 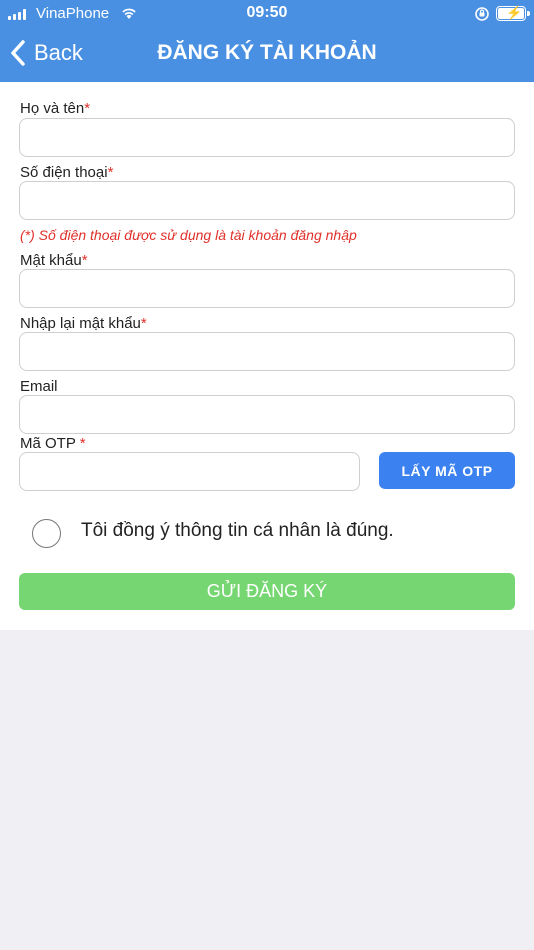 What do you see at coordinates (267, 288) in the screenshot?
I see `password-input` at bounding box center [267, 288].